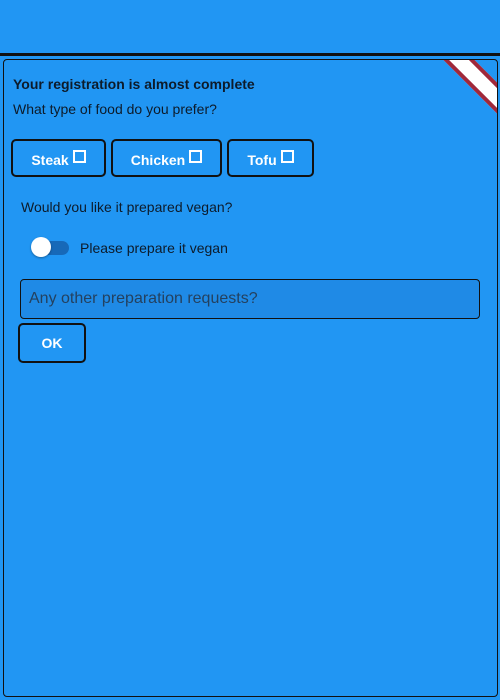  I want to click on food-option-chicken: Chicken, so click(166, 158).